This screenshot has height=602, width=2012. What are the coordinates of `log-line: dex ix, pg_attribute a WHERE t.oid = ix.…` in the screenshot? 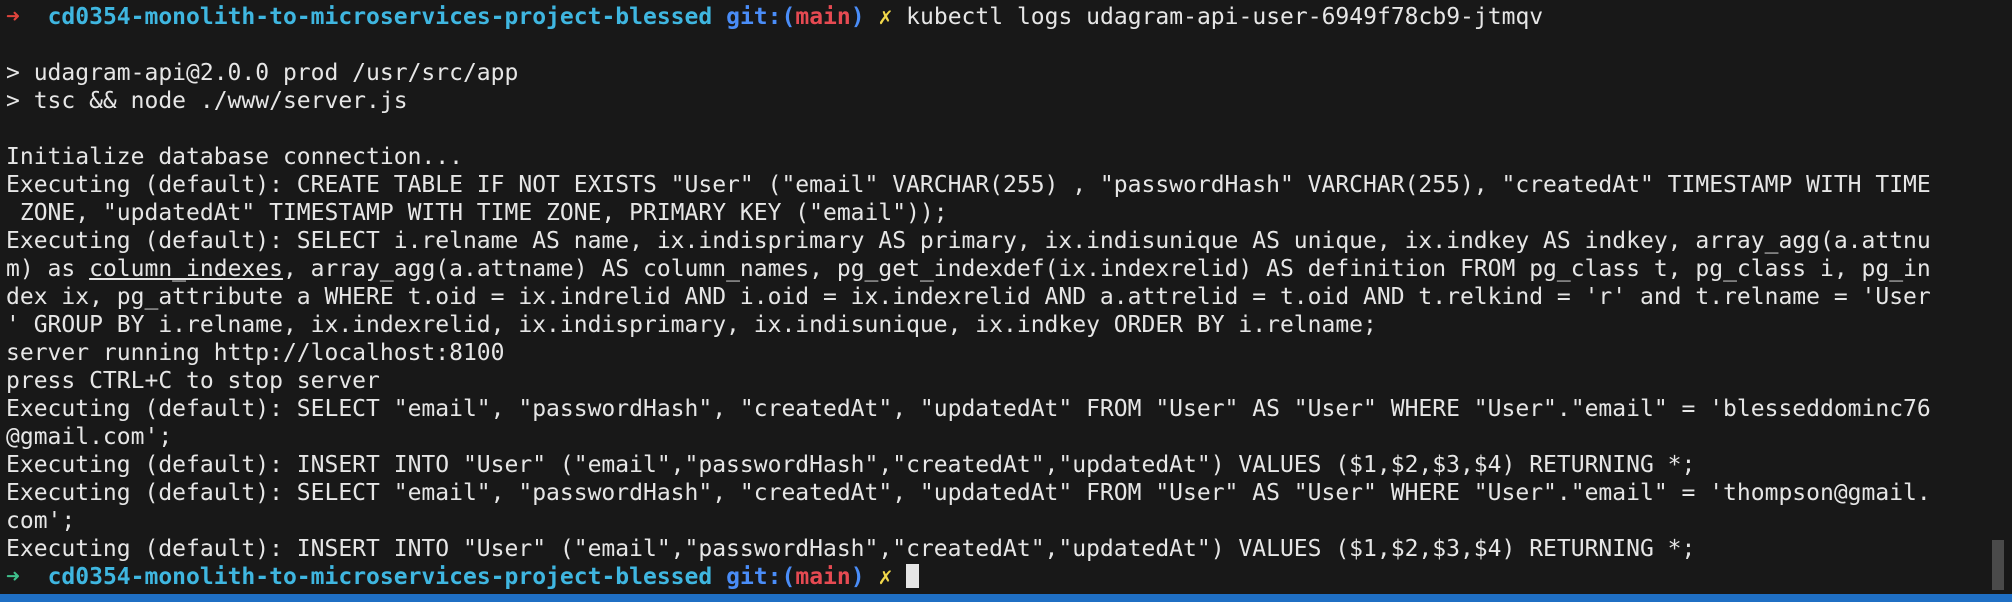 It's located at (968, 297).